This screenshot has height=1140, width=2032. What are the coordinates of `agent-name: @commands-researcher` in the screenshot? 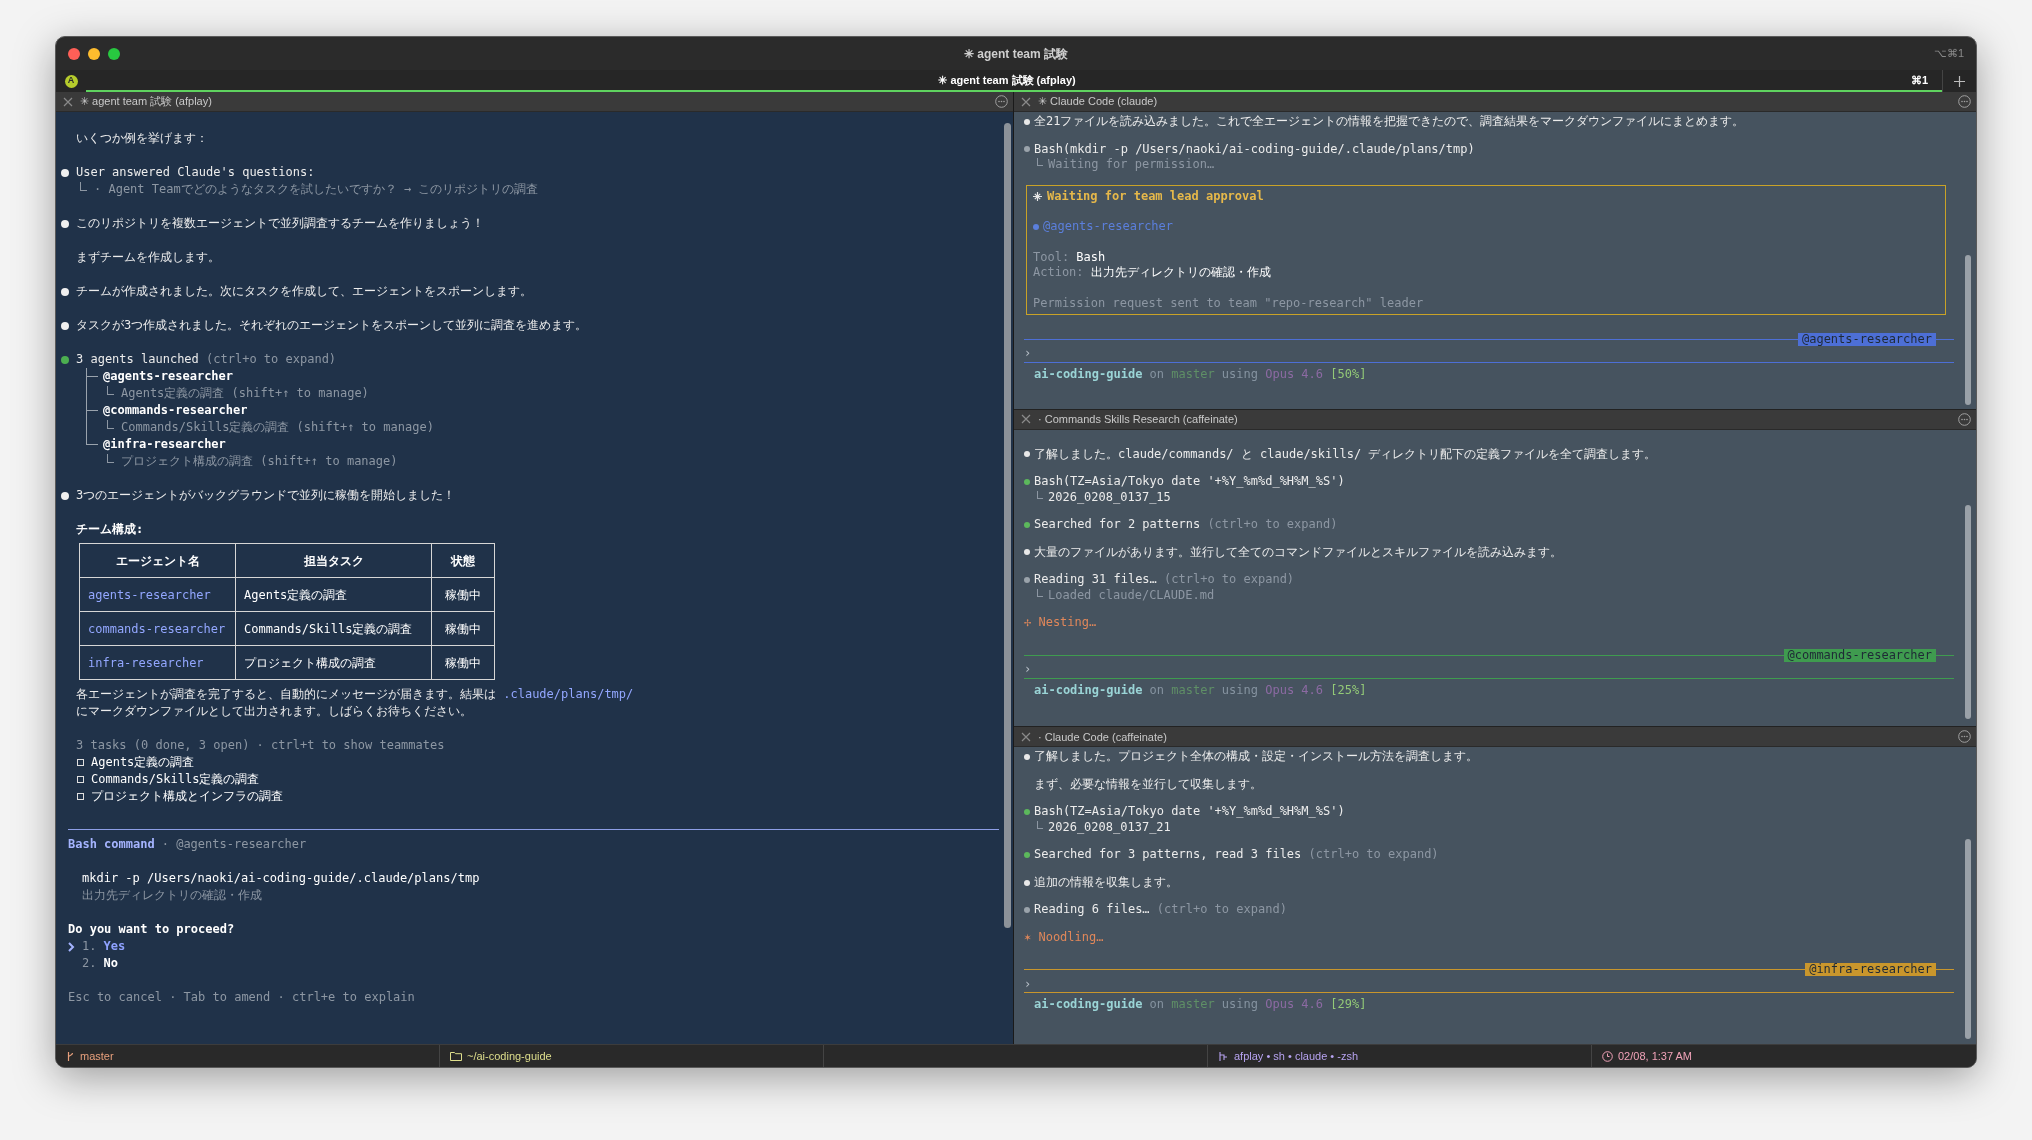 It's located at (176, 410).